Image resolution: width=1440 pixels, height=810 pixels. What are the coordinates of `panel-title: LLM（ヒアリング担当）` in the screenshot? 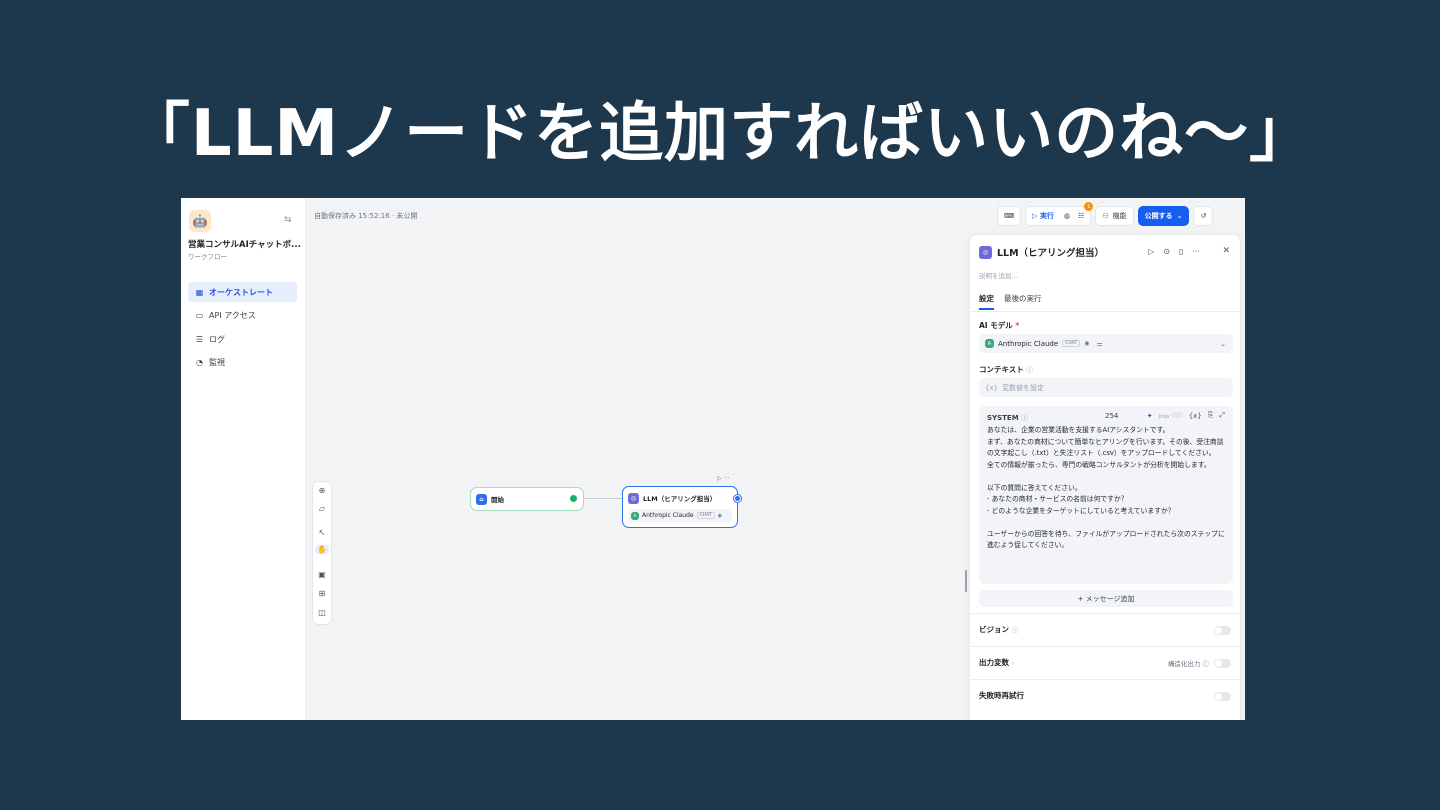 It's located at (1050, 252).